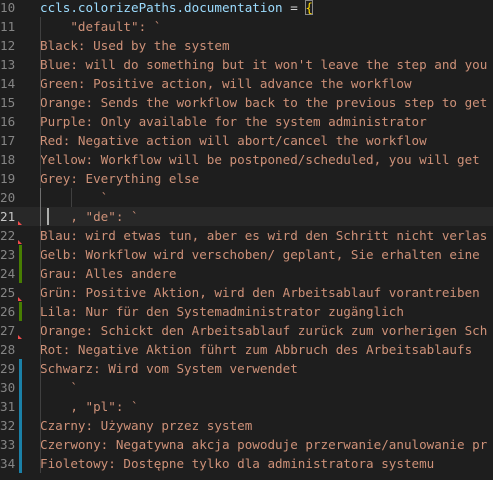 This screenshot has width=493, height=480. Describe the element at coordinates (101, 26) in the screenshot. I see `line-content: "default": `` at that location.